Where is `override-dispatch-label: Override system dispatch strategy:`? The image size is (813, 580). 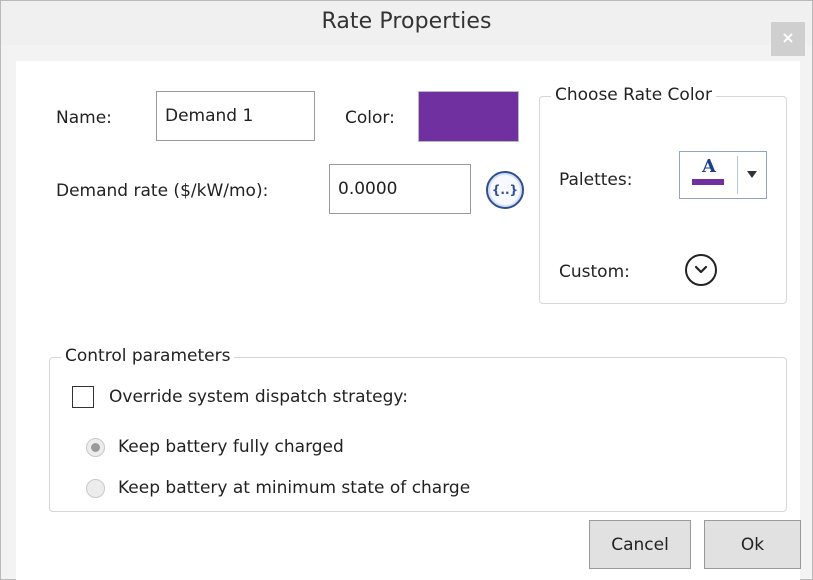
override-dispatch-label: Override system dispatch strategy: is located at coordinates (258, 397).